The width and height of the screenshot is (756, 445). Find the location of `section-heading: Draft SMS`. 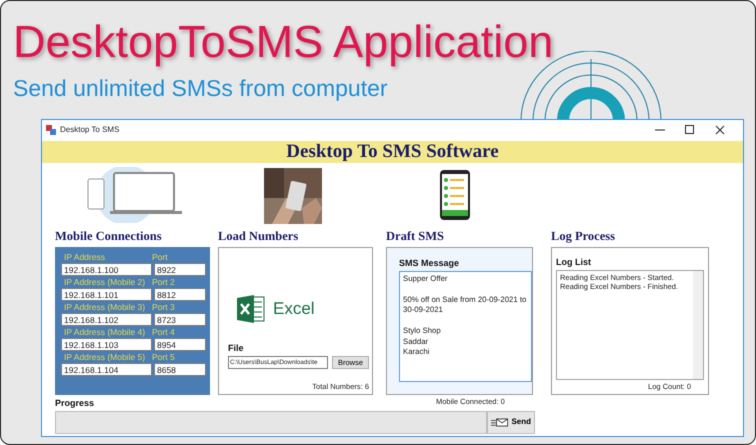

section-heading: Draft SMS is located at coordinates (415, 236).